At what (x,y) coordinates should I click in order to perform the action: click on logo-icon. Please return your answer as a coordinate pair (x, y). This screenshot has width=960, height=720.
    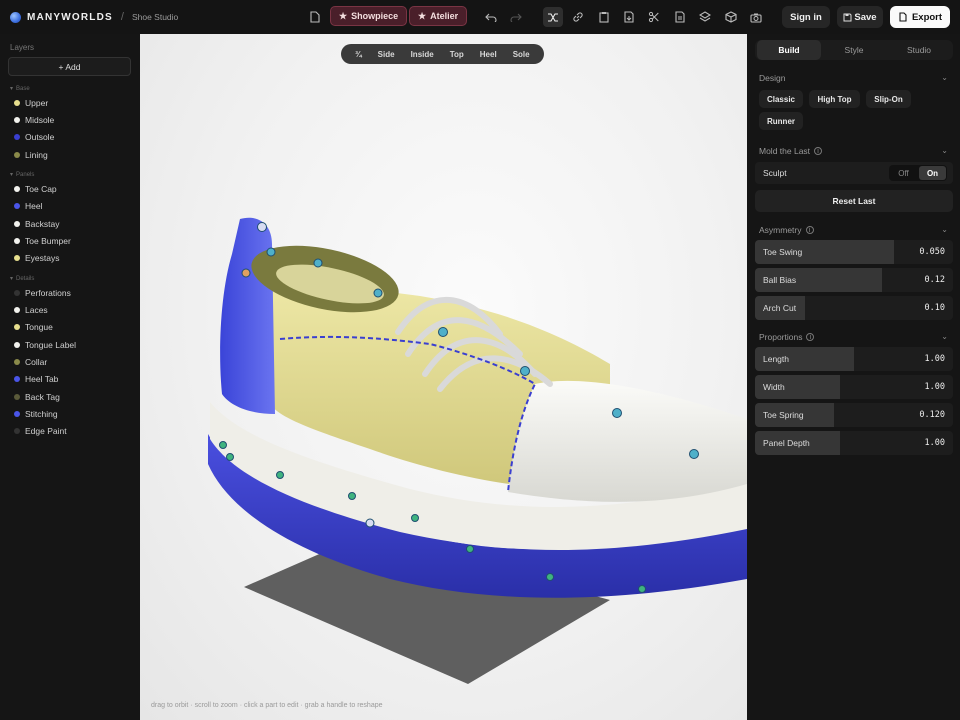
    Looking at the image, I should click on (15, 17).